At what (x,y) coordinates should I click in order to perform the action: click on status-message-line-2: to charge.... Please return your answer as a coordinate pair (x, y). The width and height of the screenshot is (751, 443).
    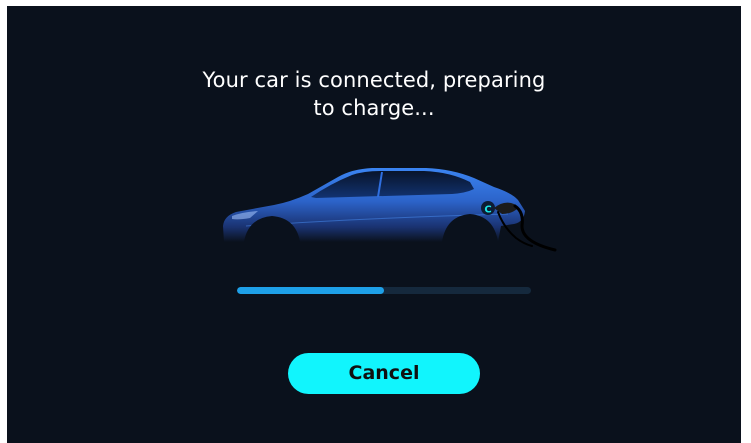
    Looking at the image, I should click on (374, 108).